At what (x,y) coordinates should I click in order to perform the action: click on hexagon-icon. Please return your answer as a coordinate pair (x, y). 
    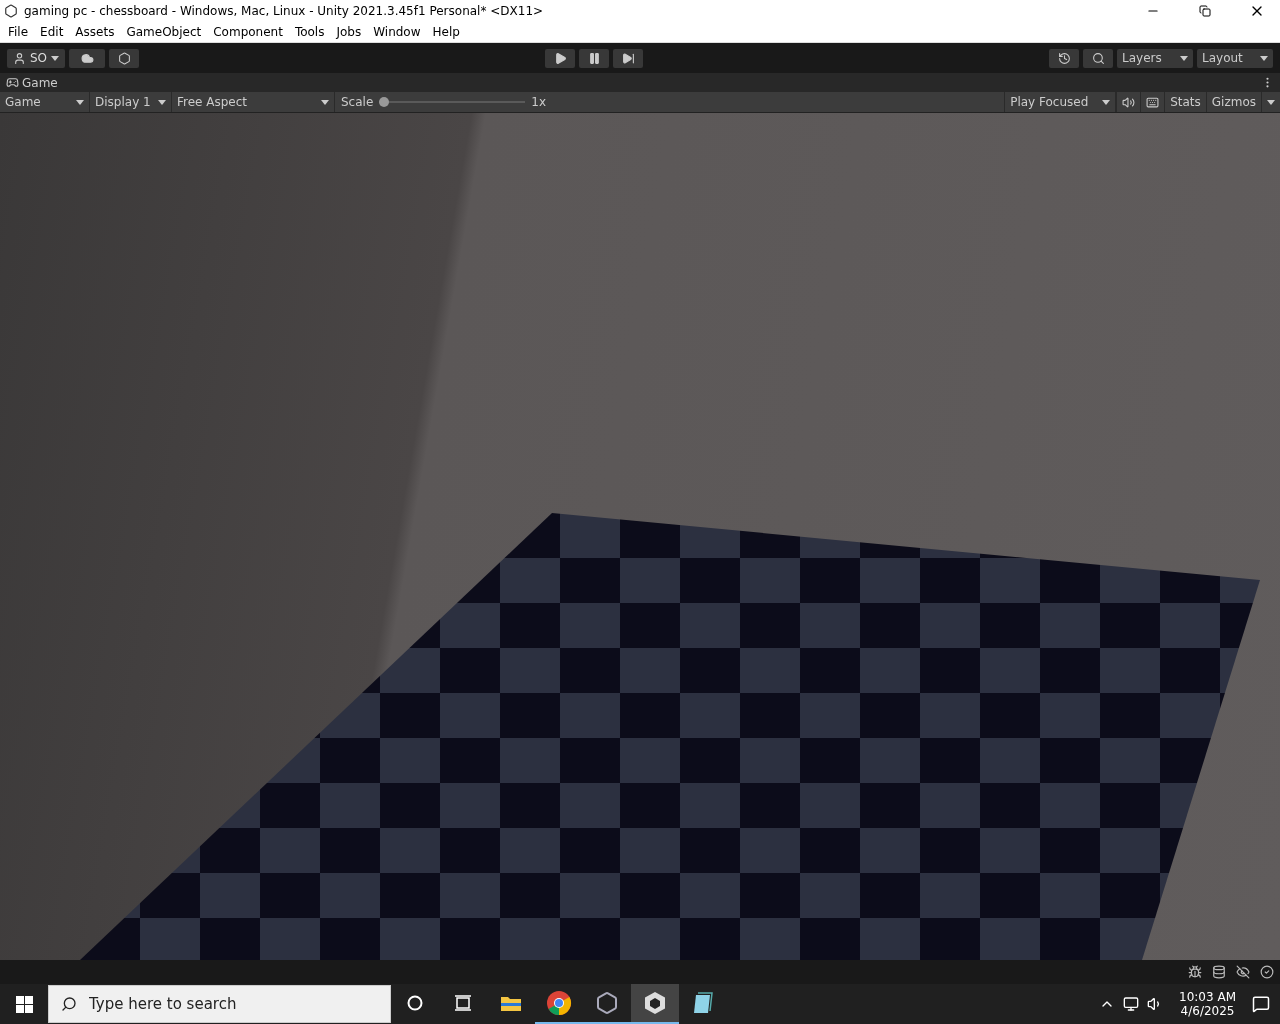
    Looking at the image, I should click on (124, 58).